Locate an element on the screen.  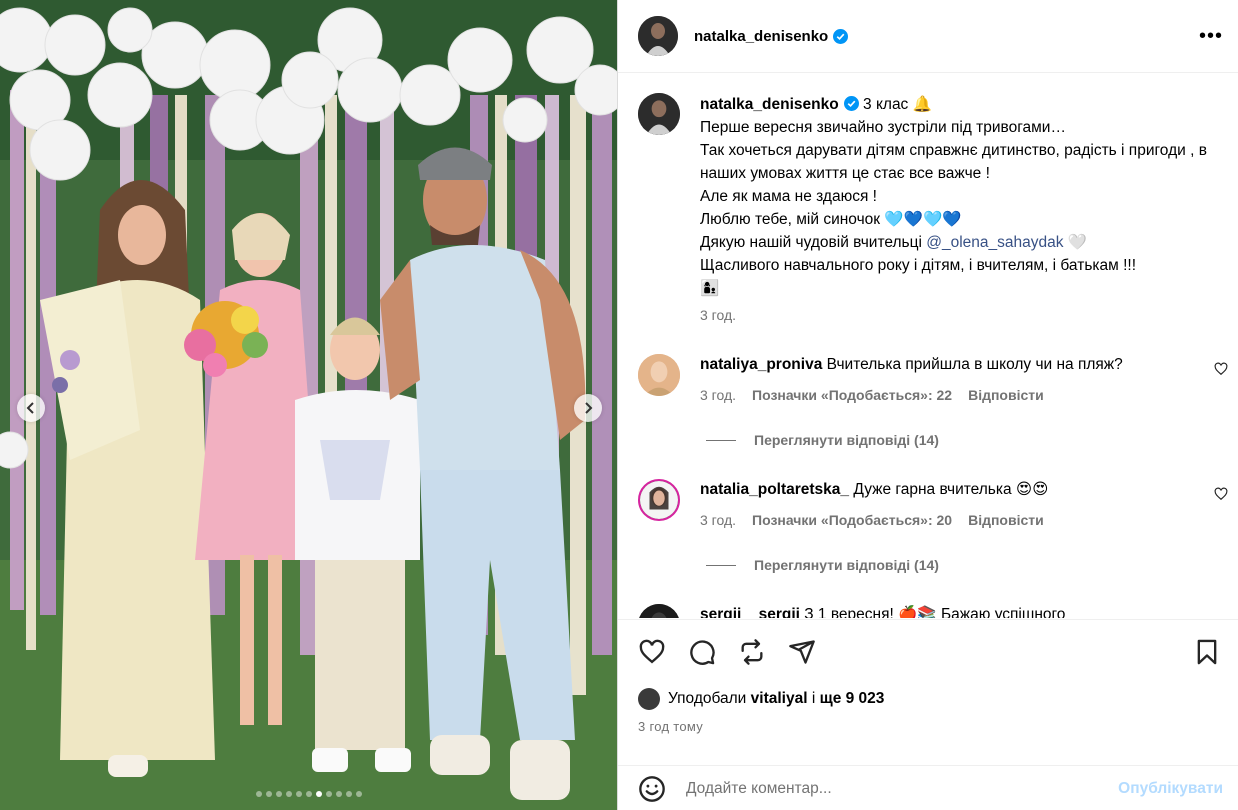
likes-summary: Уподобали vitaliyal і ще 9 023 is located at coordinates (761, 699).